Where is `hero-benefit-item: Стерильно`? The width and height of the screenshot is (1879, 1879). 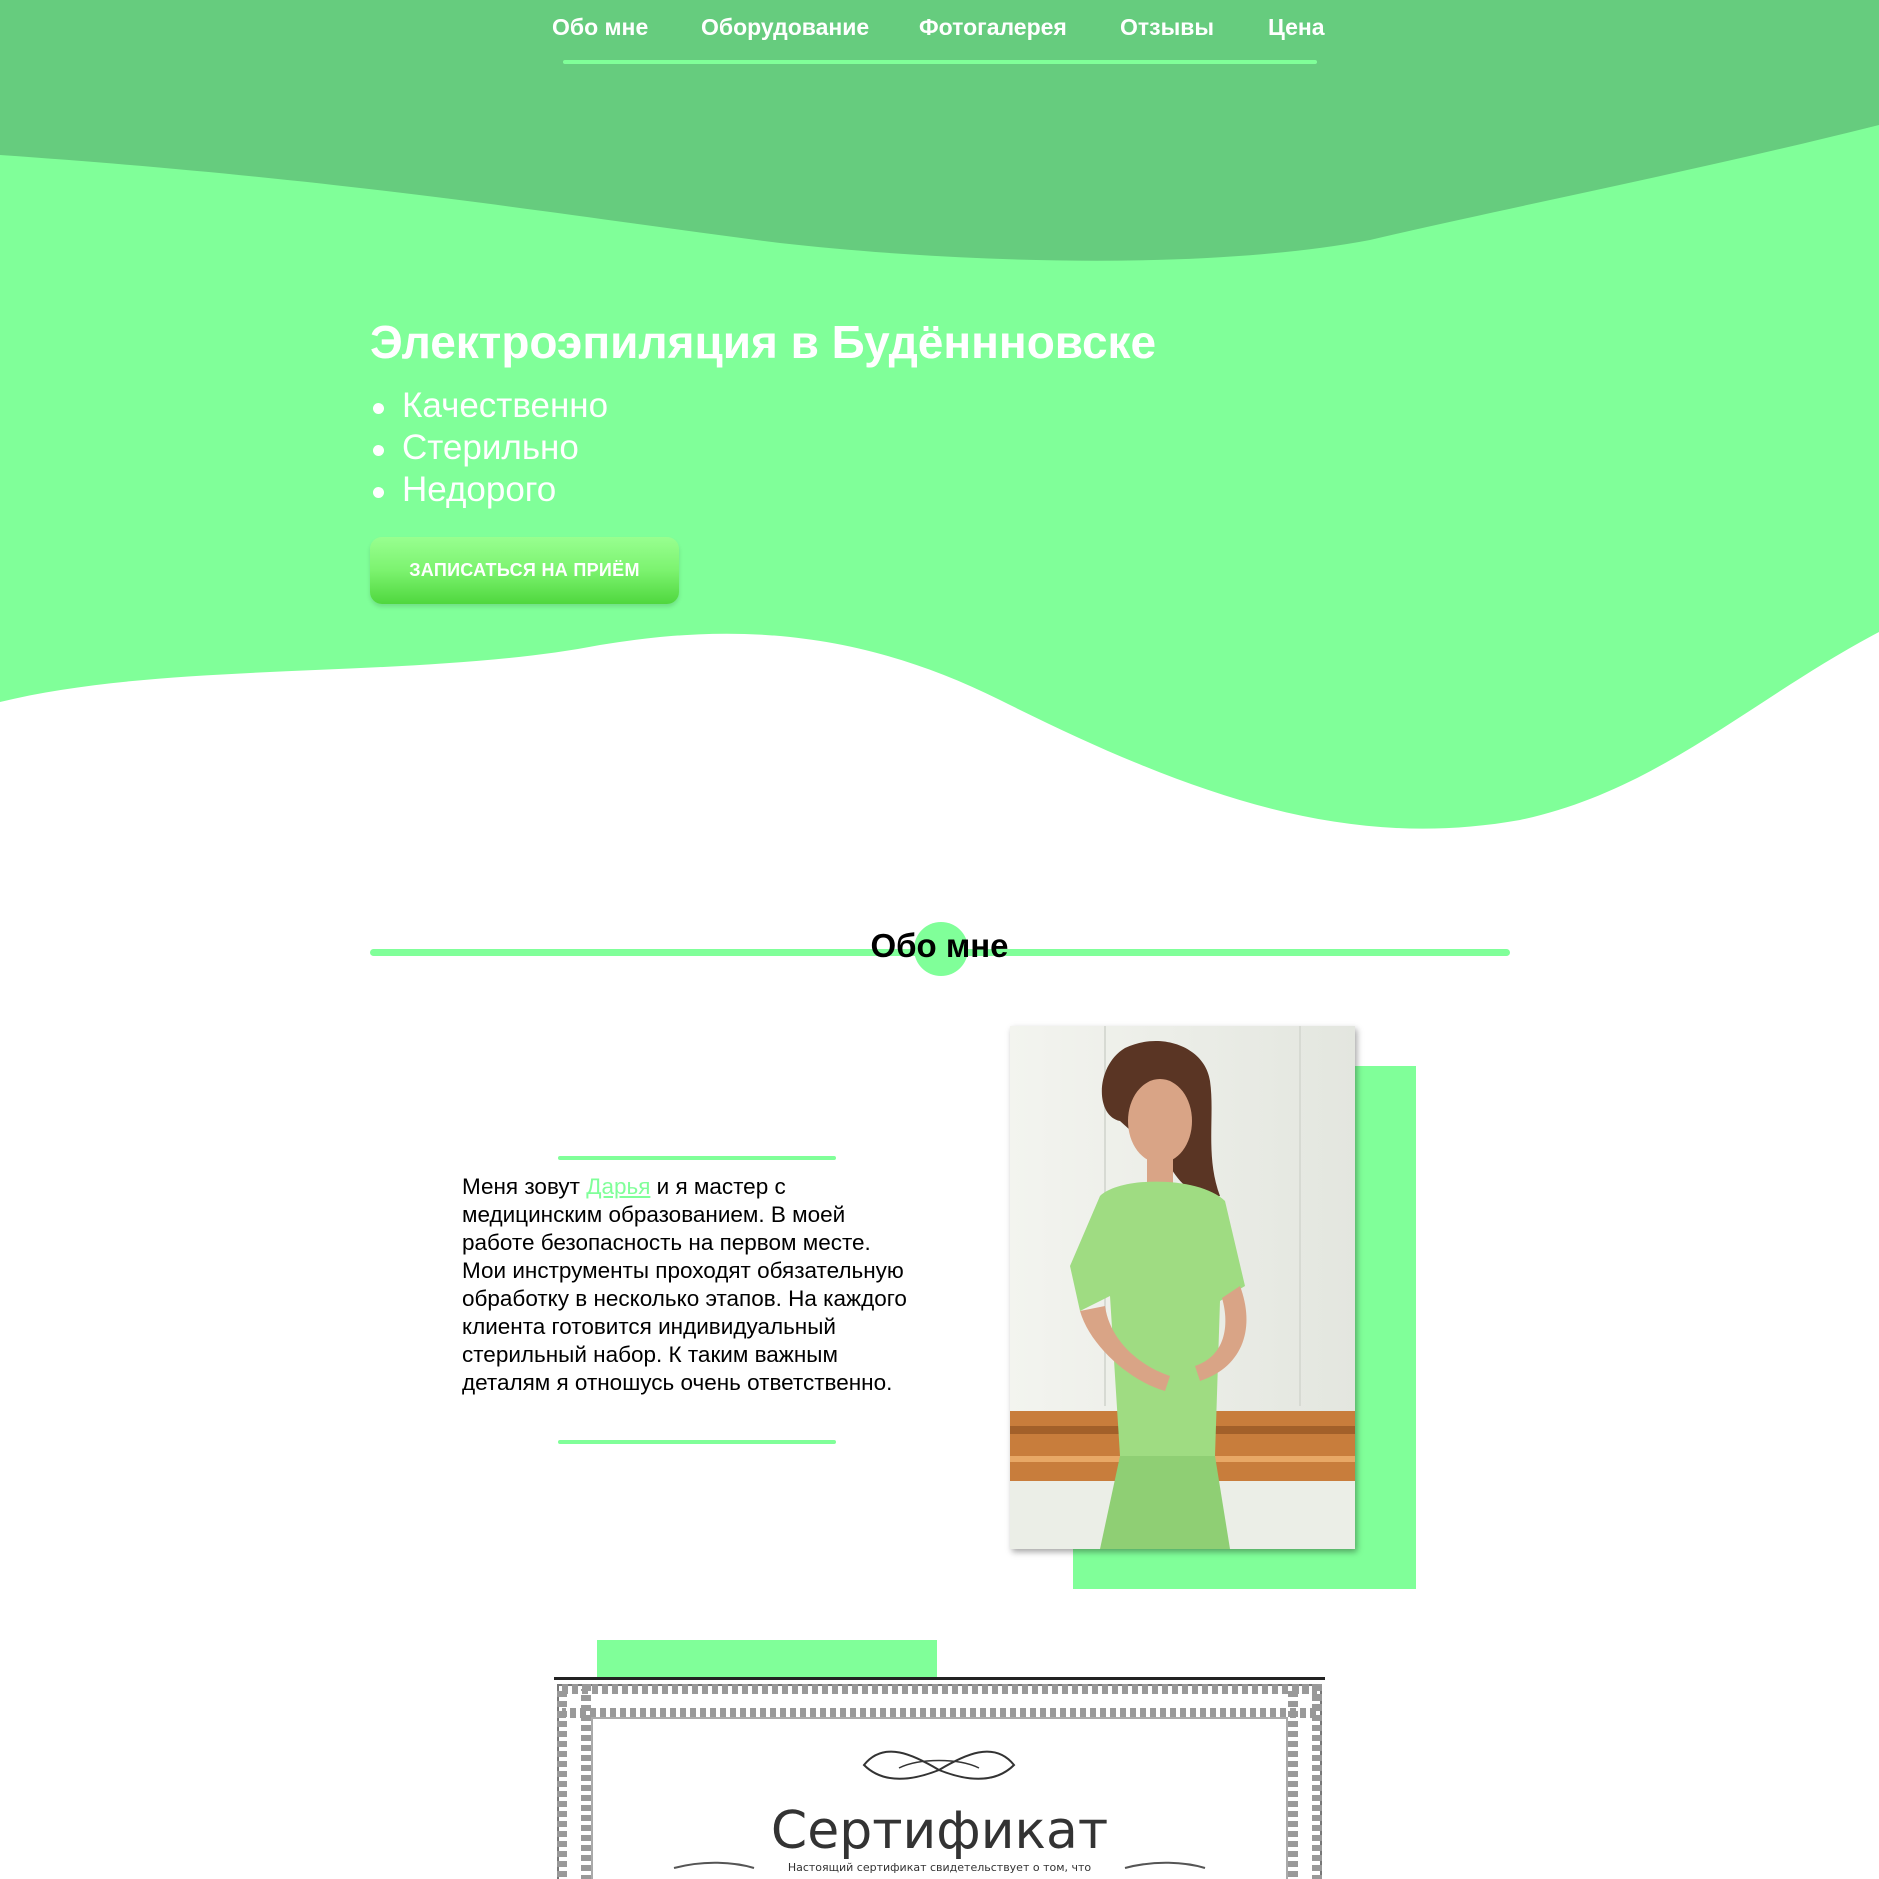
hero-benefit-item: Стерильно is located at coordinates (489, 448).